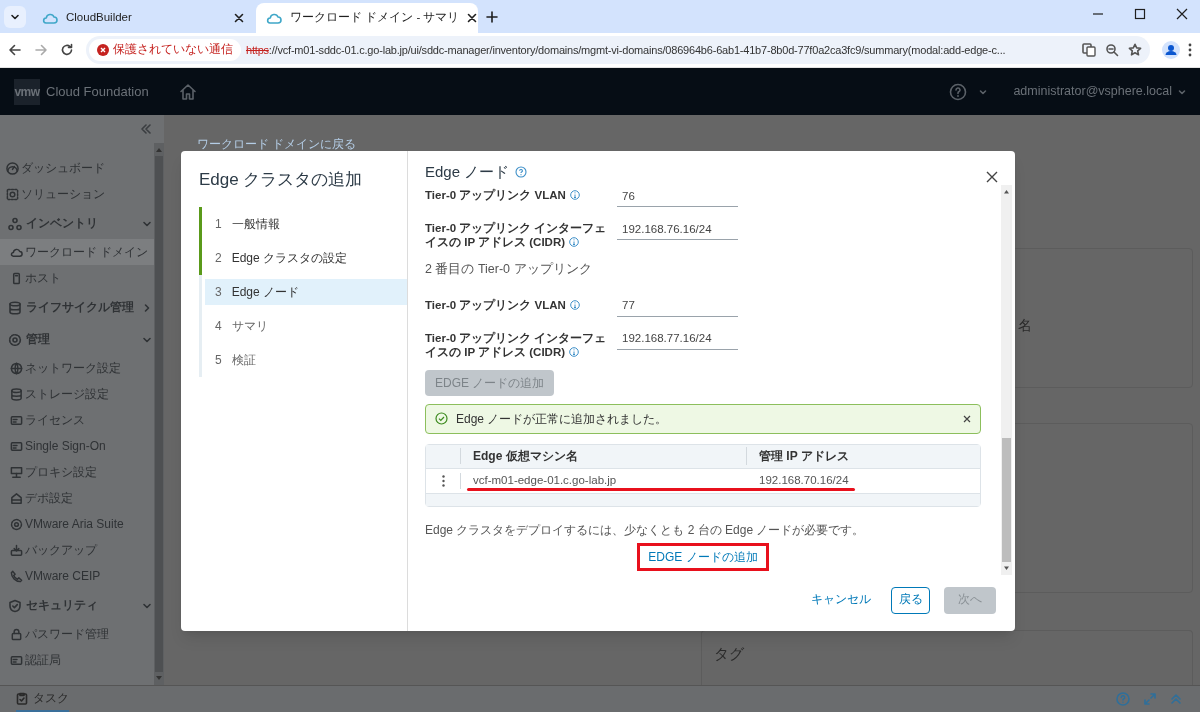  Describe the element at coordinates (677, 229) in the screenshot. I see `input-field: 192.168.76.16/24` at that location.